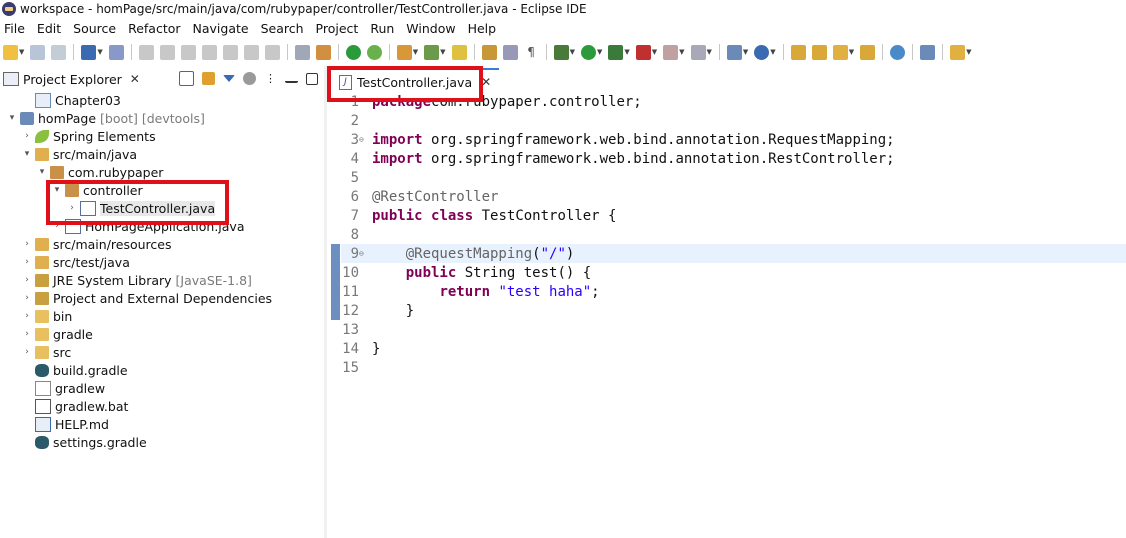 Image resolution: width=1126 pixels, height=538 pixels. What do you see at coordinates (59, 52) in the screenshot?
I see `save-all-icon` at bounding box center [59, 52].